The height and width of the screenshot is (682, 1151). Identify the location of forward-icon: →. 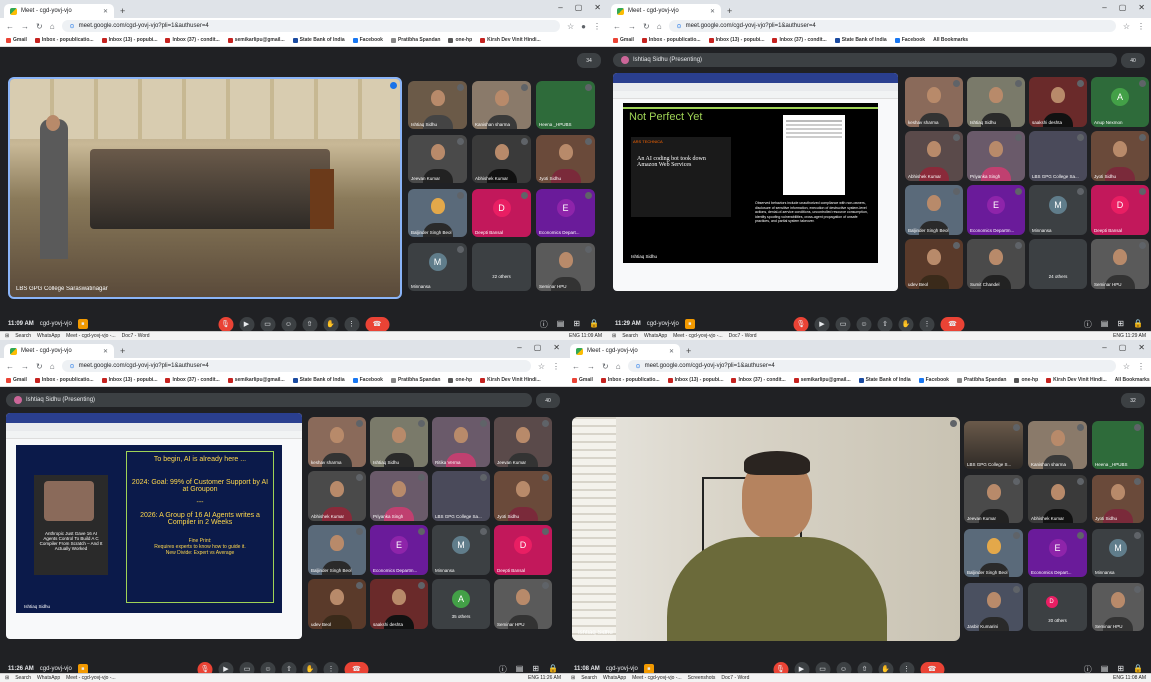
(632, 26).